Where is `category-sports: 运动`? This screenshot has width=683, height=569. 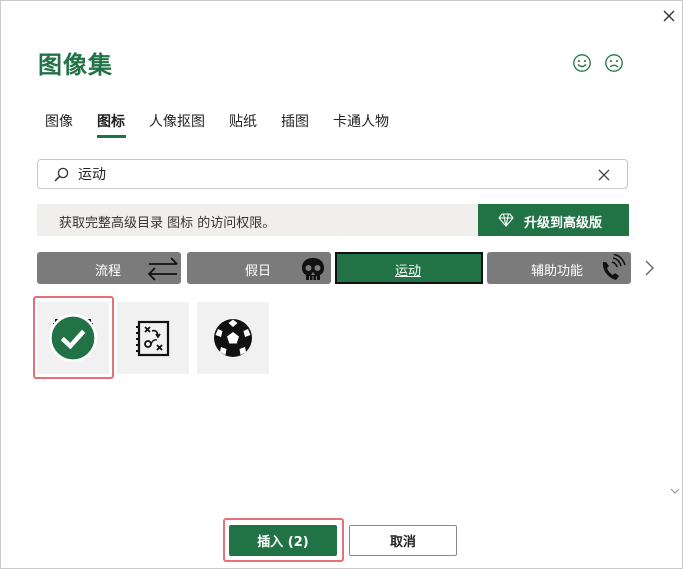
category-sports: 运动 is located at coordinates (409, 268).